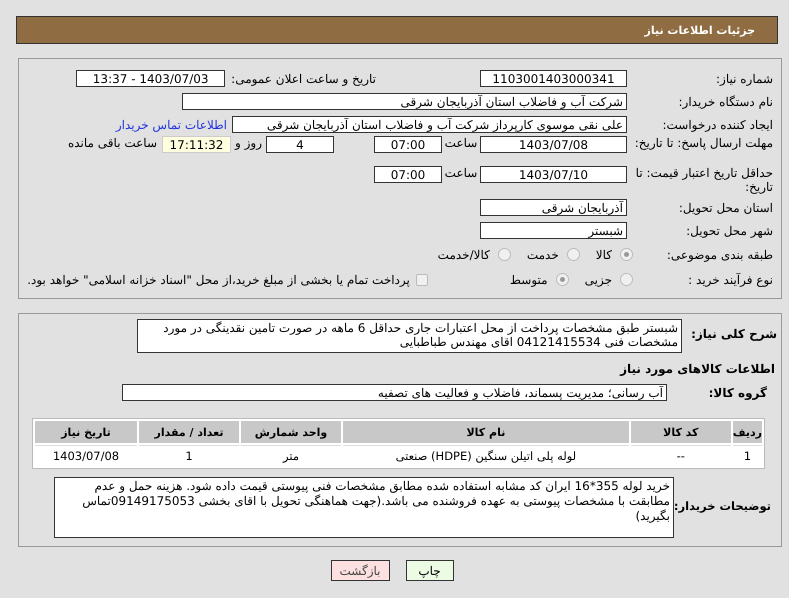 The image size is (789, 598). What do you see at coordinates (360, 570) in the screenshot?
I see `back-button: بازگشت` at bounding box center [360, 570].